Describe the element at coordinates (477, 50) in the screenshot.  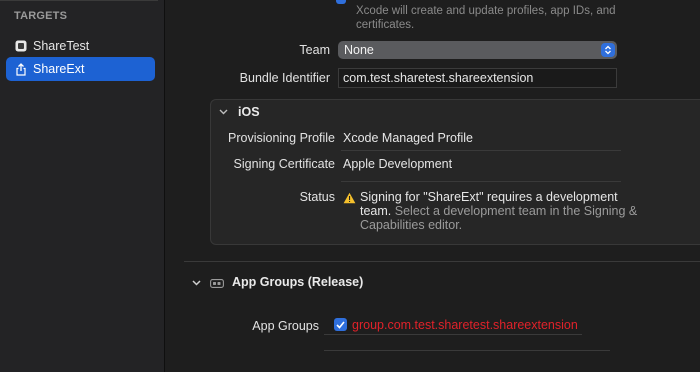
I see `team-popup: None` at that location.